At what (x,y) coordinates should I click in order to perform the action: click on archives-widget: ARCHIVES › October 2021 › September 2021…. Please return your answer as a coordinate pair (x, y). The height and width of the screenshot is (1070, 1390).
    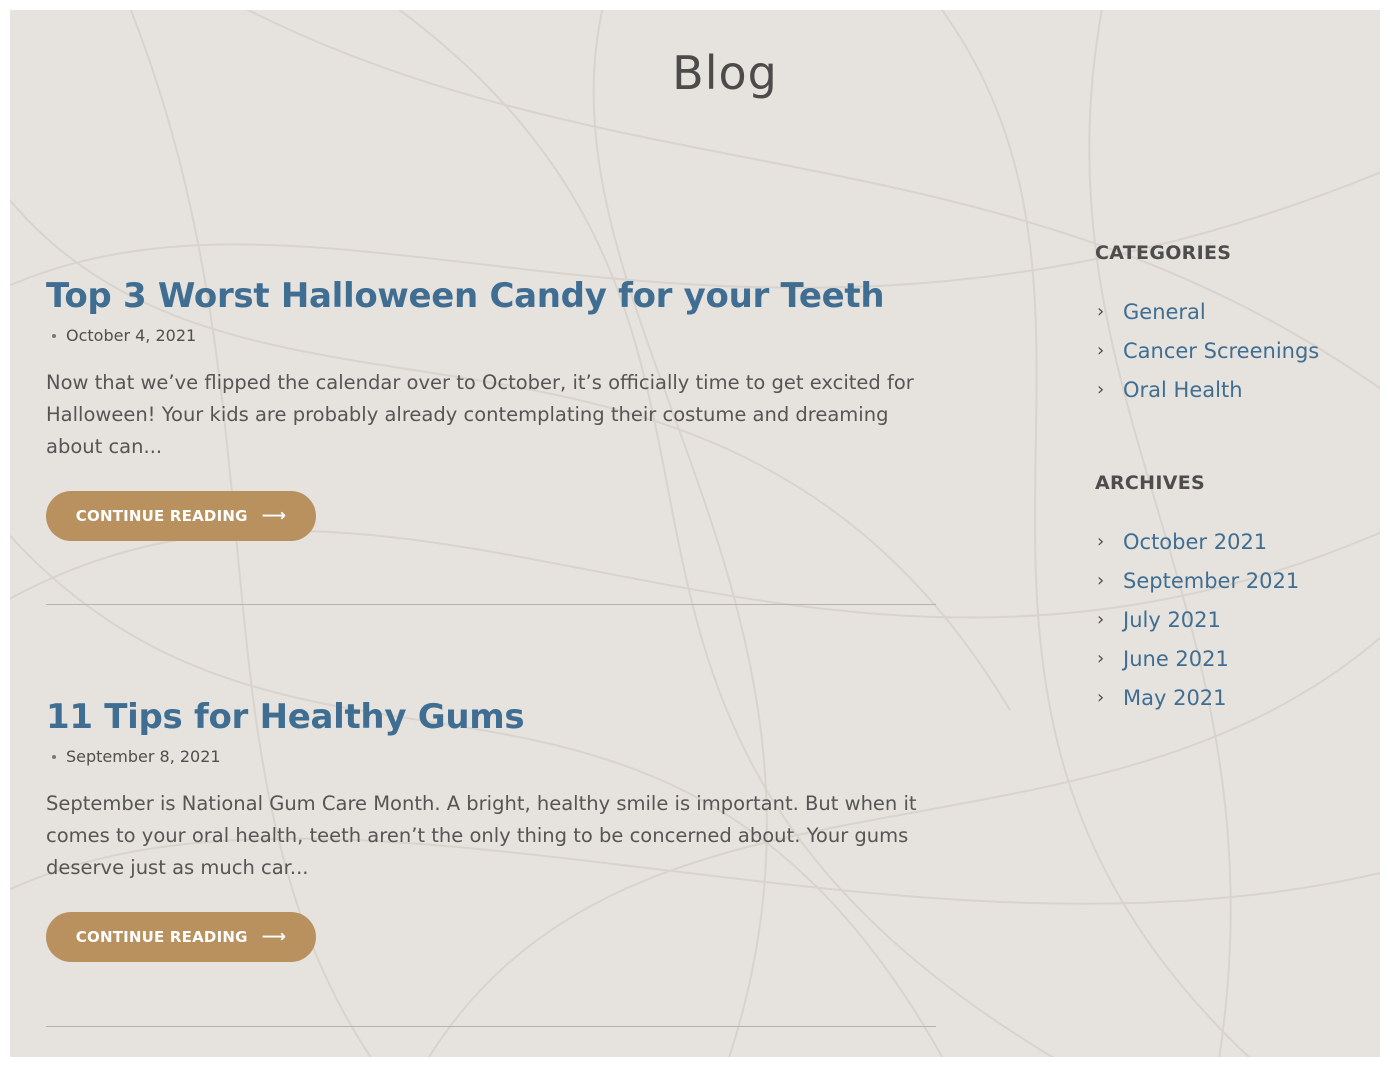
    Looking at the image, I should click on (1235, 594).